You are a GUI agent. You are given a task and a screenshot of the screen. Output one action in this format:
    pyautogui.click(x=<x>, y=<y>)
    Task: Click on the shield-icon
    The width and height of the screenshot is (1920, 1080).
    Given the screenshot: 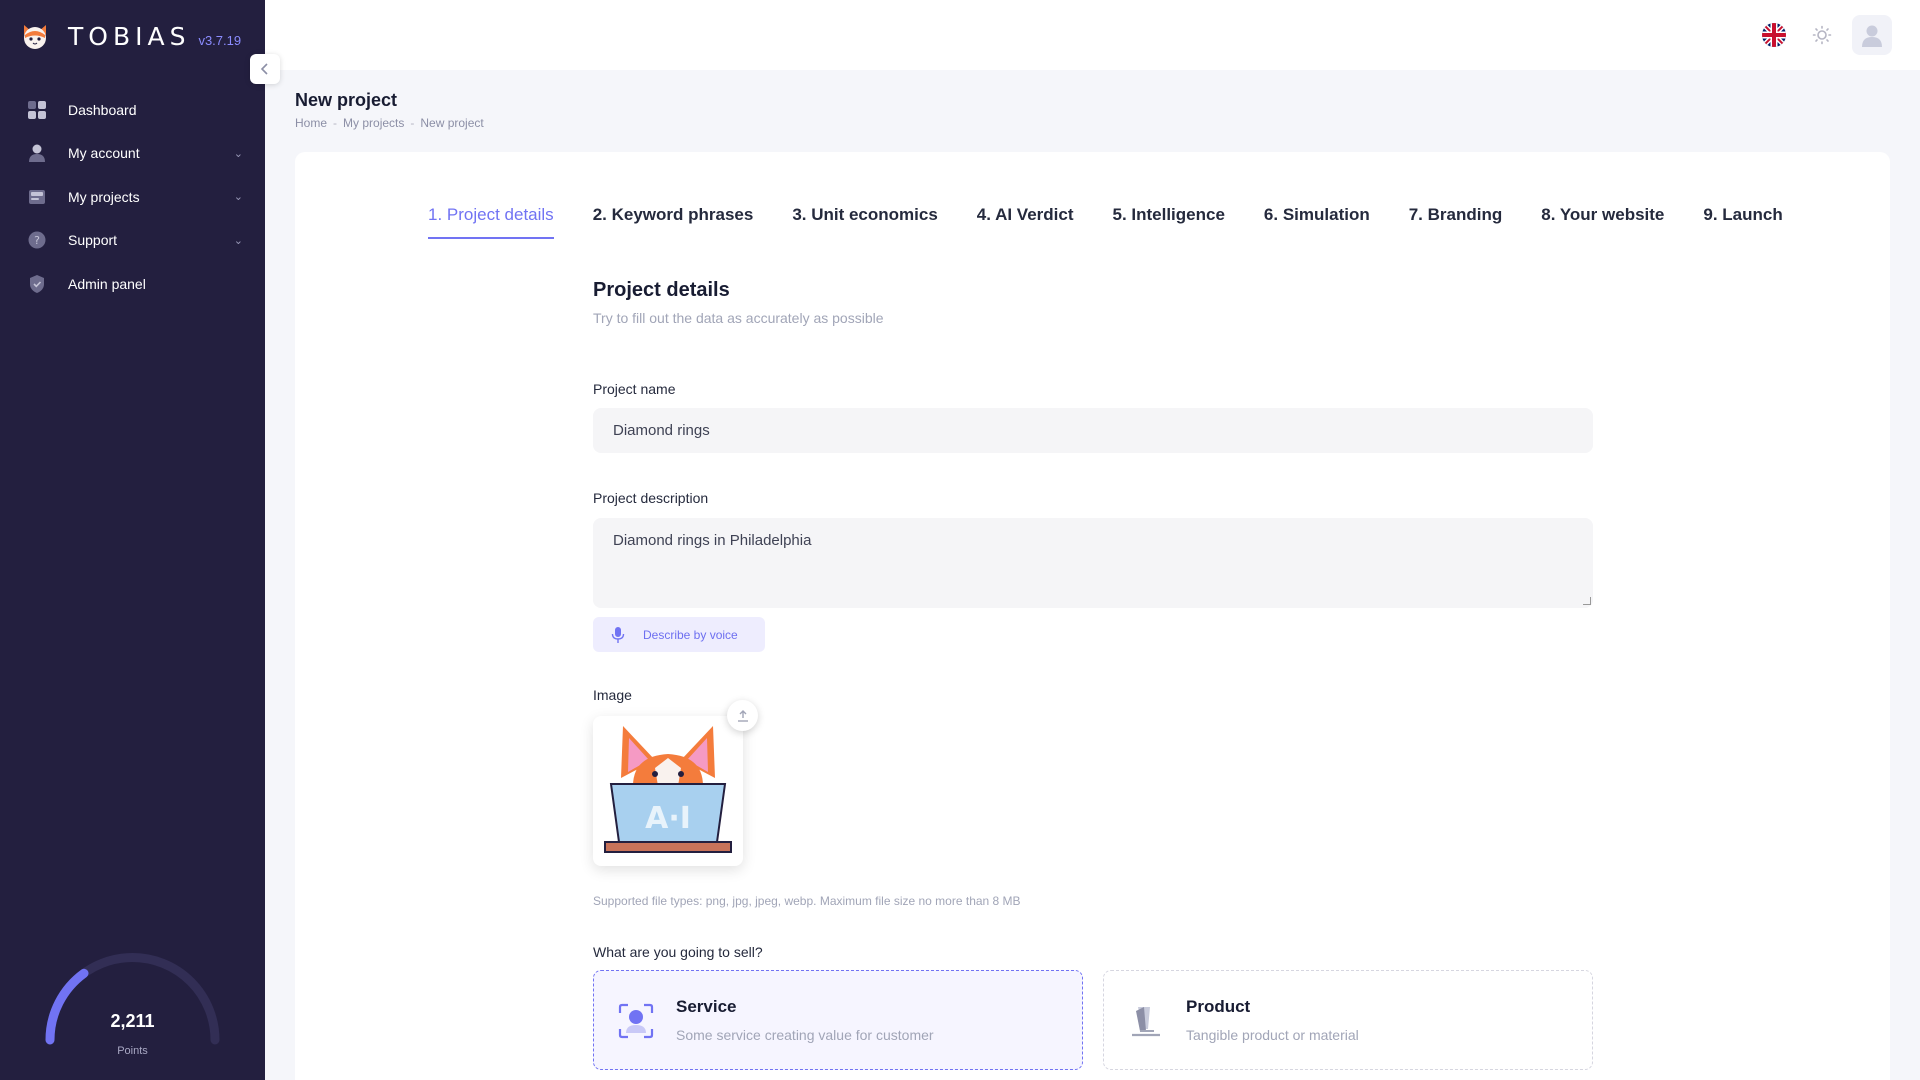 What is the action you would take?
    pyautogui.click(x=37, y=284)
    